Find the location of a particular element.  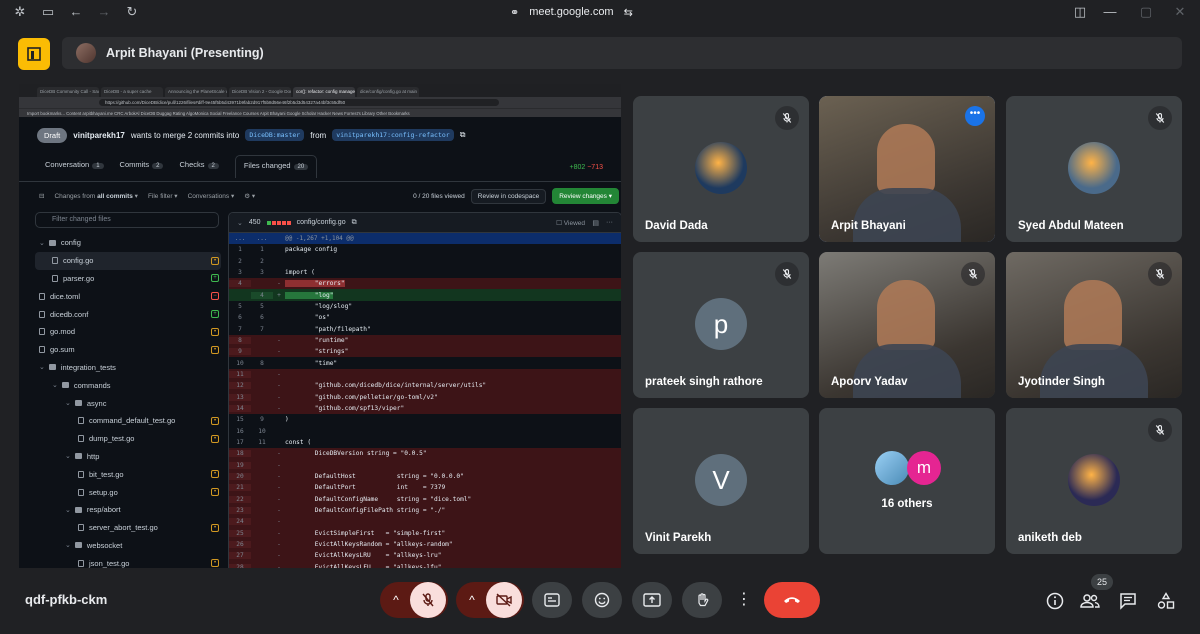

tree-item-label: go.sum is located at coordinates (62, 350).